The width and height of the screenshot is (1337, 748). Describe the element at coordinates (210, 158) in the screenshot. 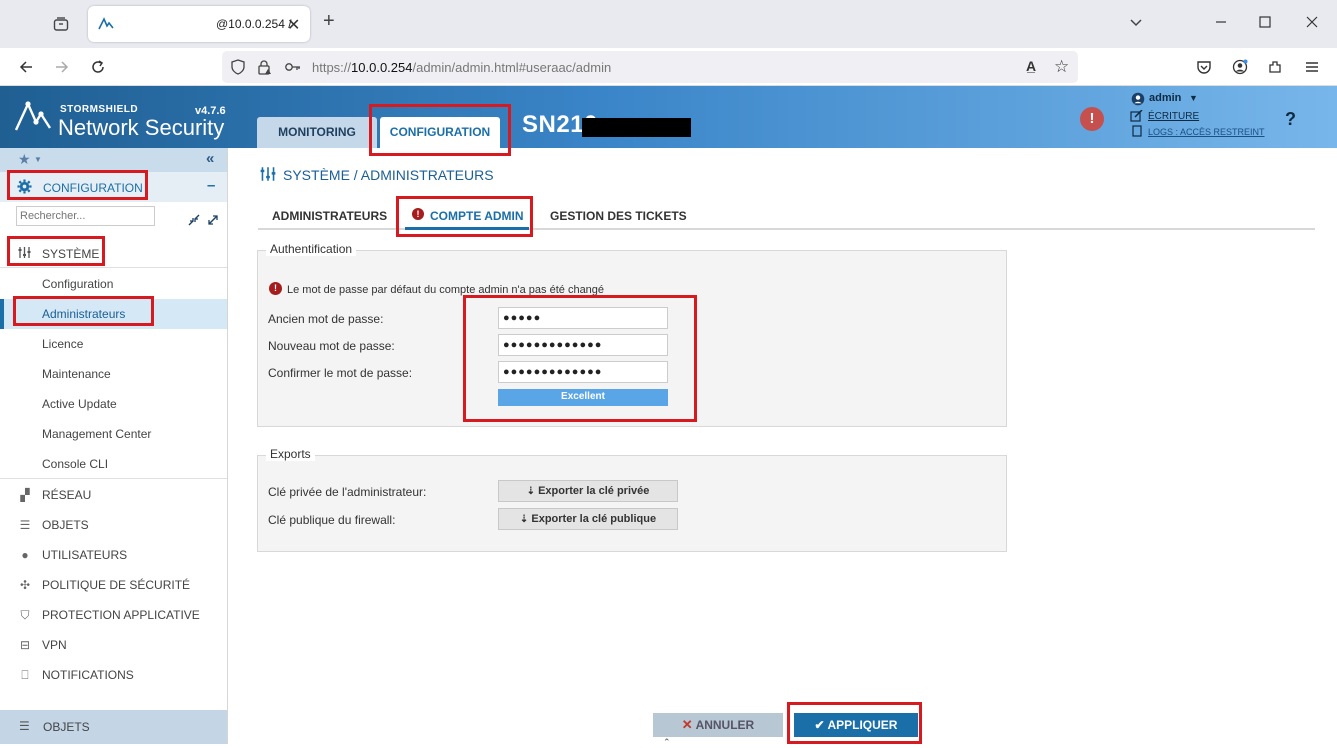

I see `collapse-sidebar-icon: «` at that location.